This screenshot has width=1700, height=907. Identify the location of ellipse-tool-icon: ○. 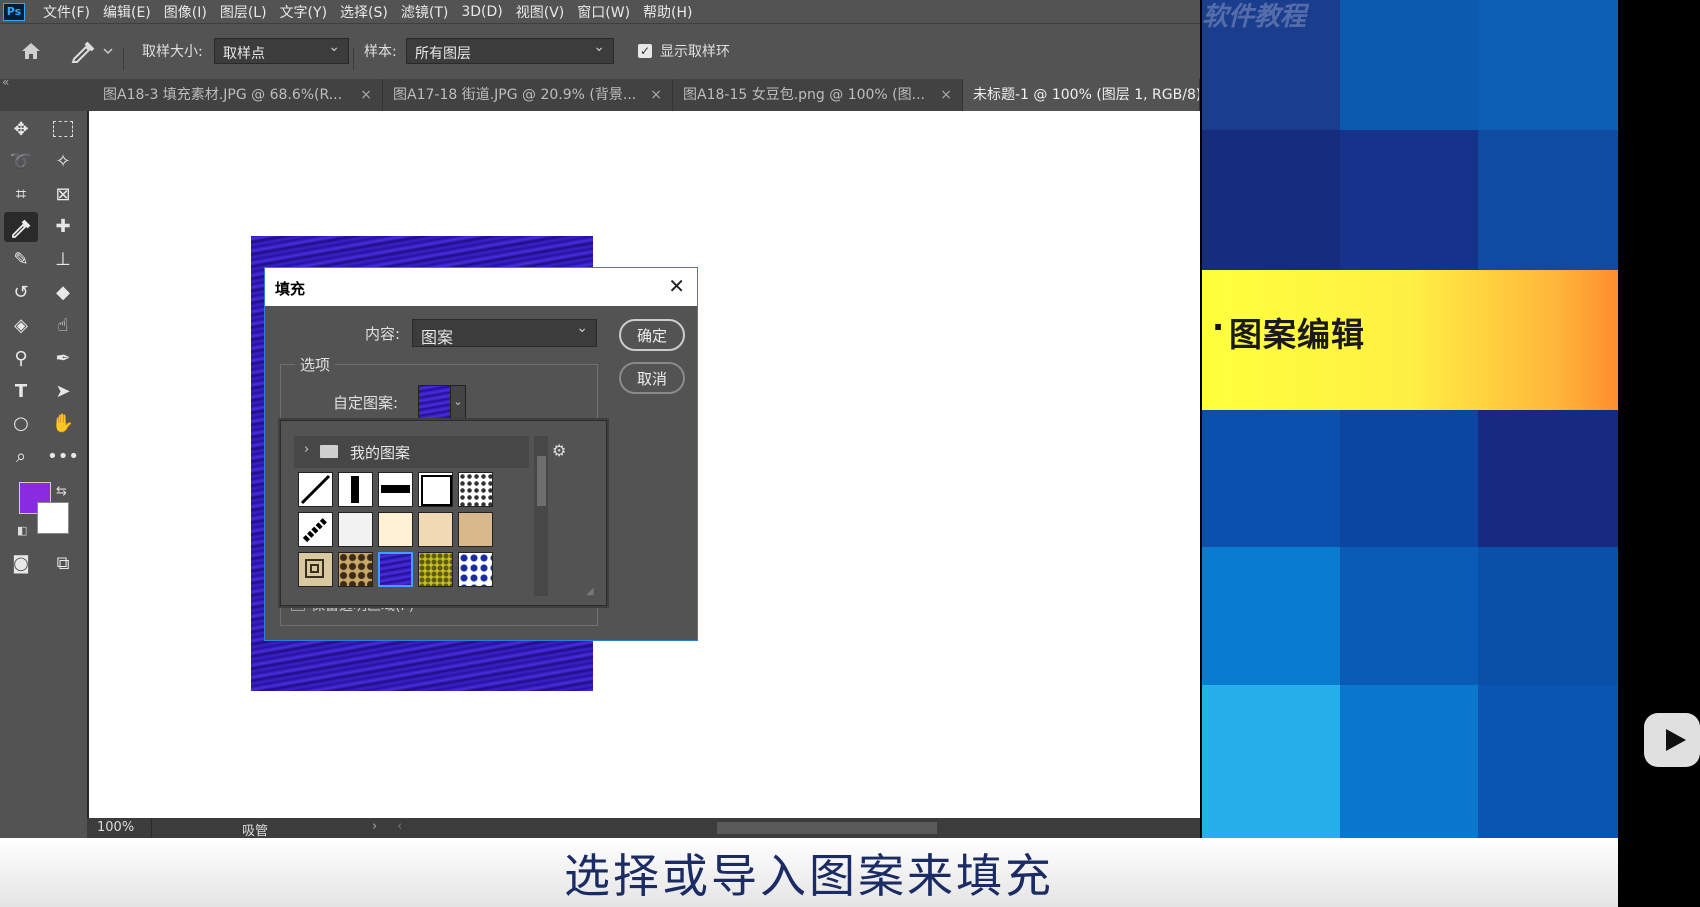
(21, 423).